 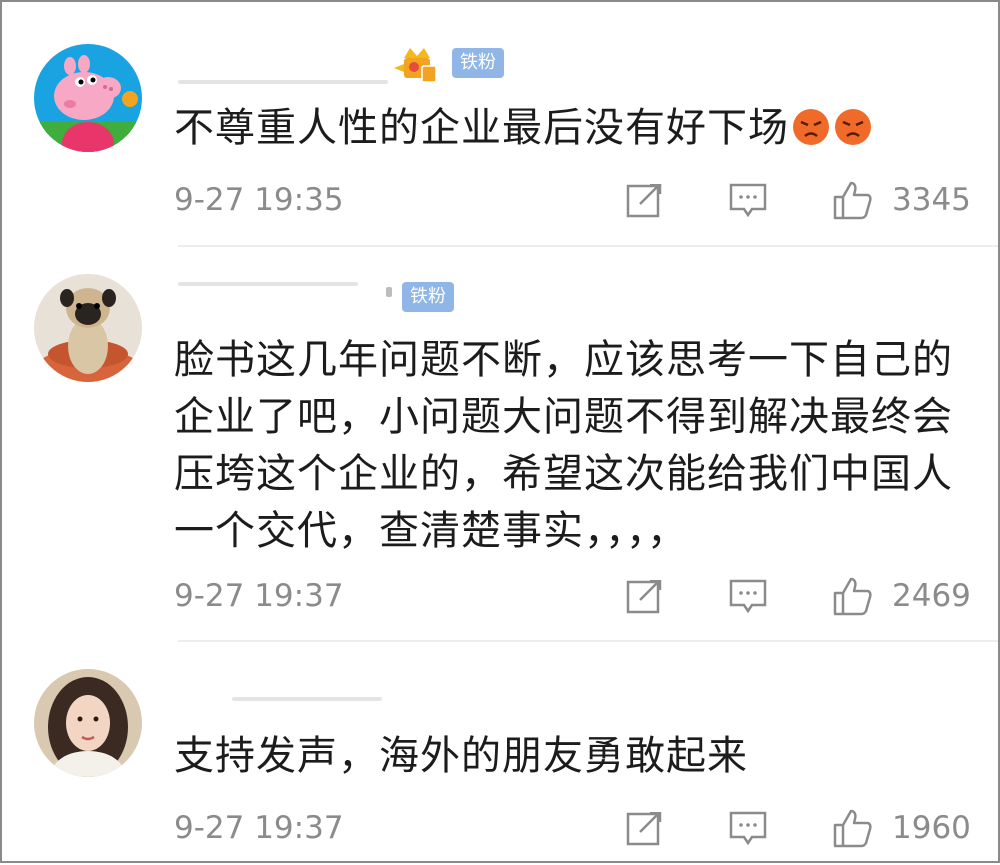 I want to click on comment-meta: 9-27 19:37 2469, so click(x=574, y=596).